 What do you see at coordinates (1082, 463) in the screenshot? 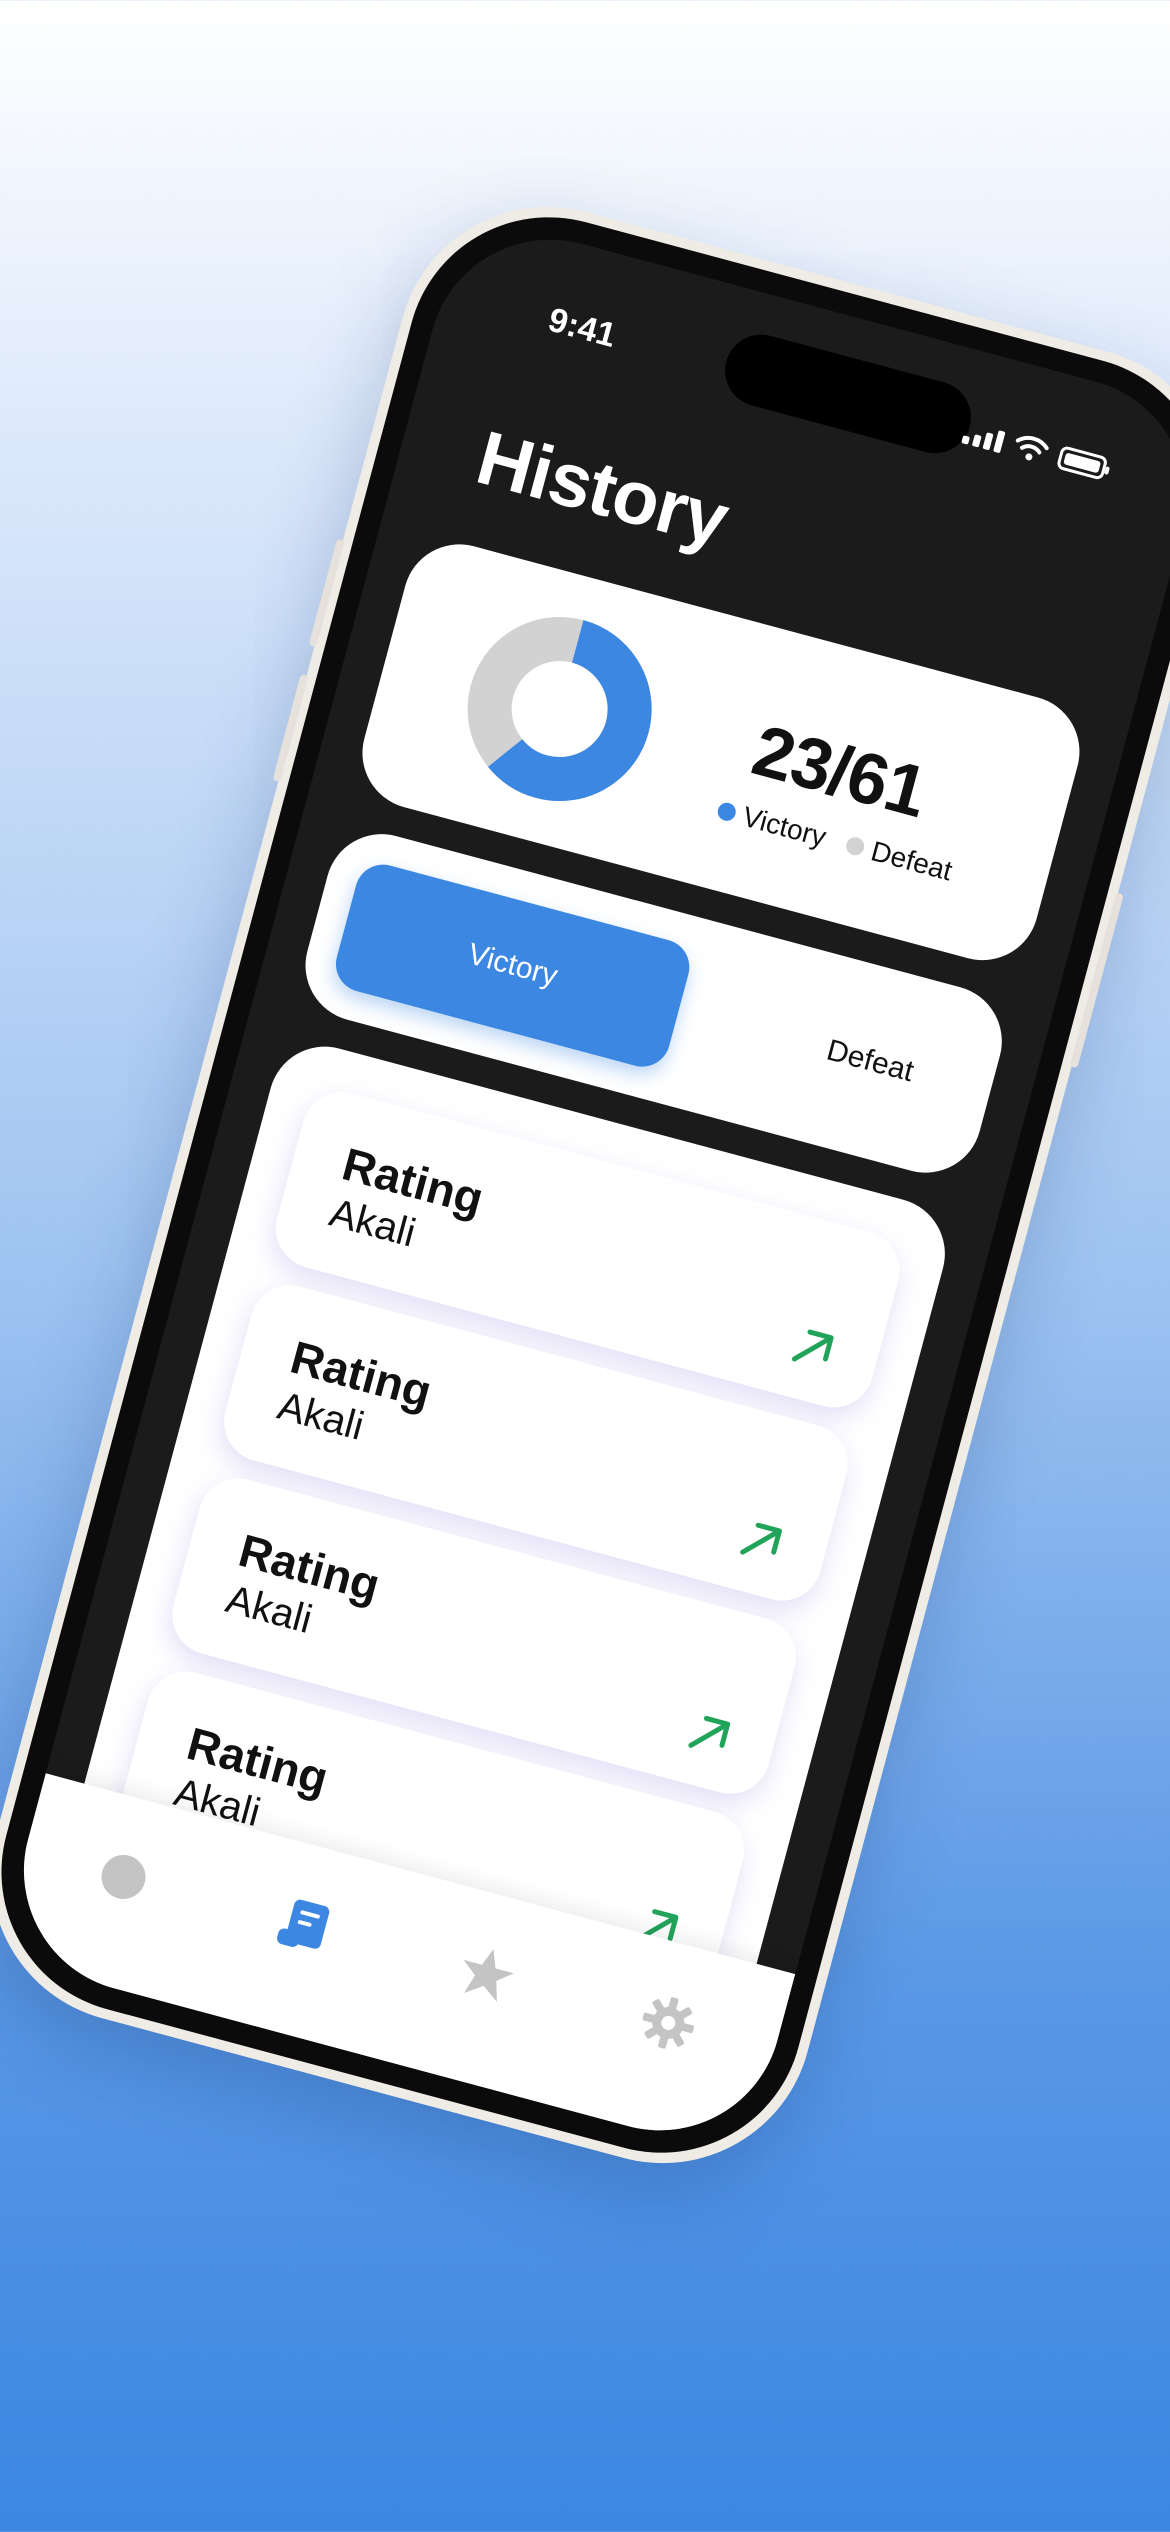
I see `battery-icon` at bounding box center [1082, 463].